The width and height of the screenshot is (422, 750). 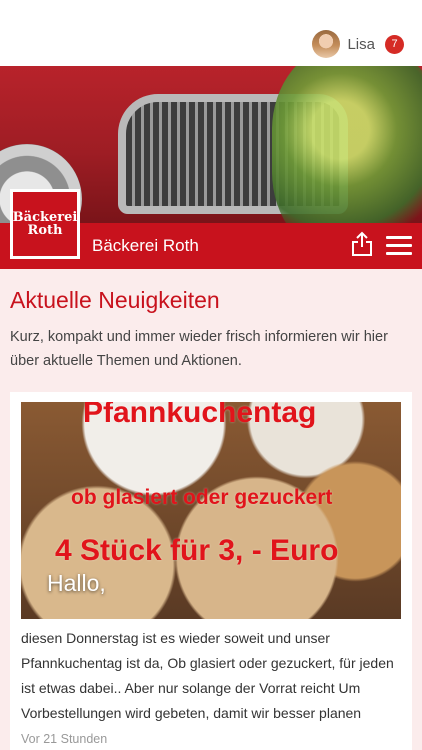 I want to click on menu-bar-top, so click(x=399, y=237).